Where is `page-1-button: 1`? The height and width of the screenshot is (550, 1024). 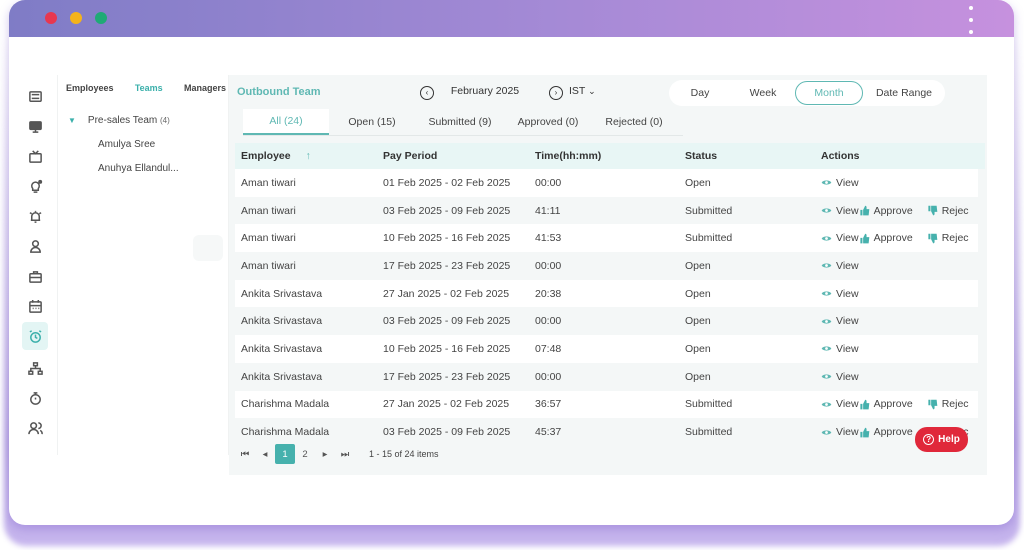
page-1-button: 1 is located at coordinates (285, 454).